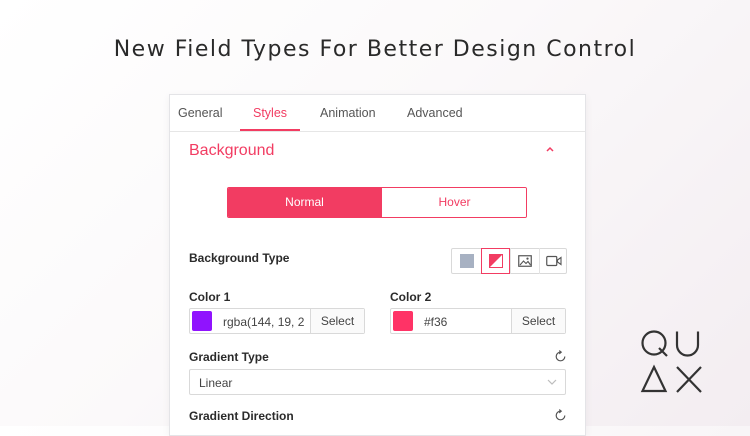 Image resolution: width=750 pixels, height=436 pixels. I want to click on quax-logo, so click(671, 361).